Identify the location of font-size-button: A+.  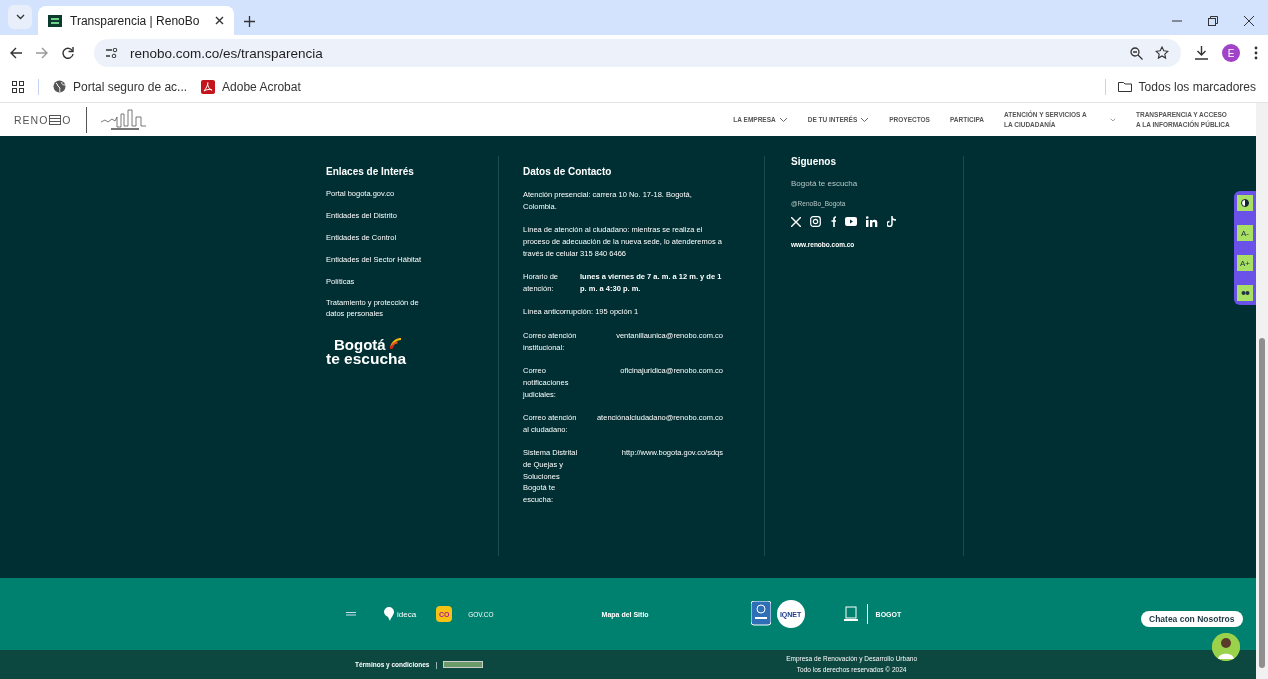
(1245, 263).